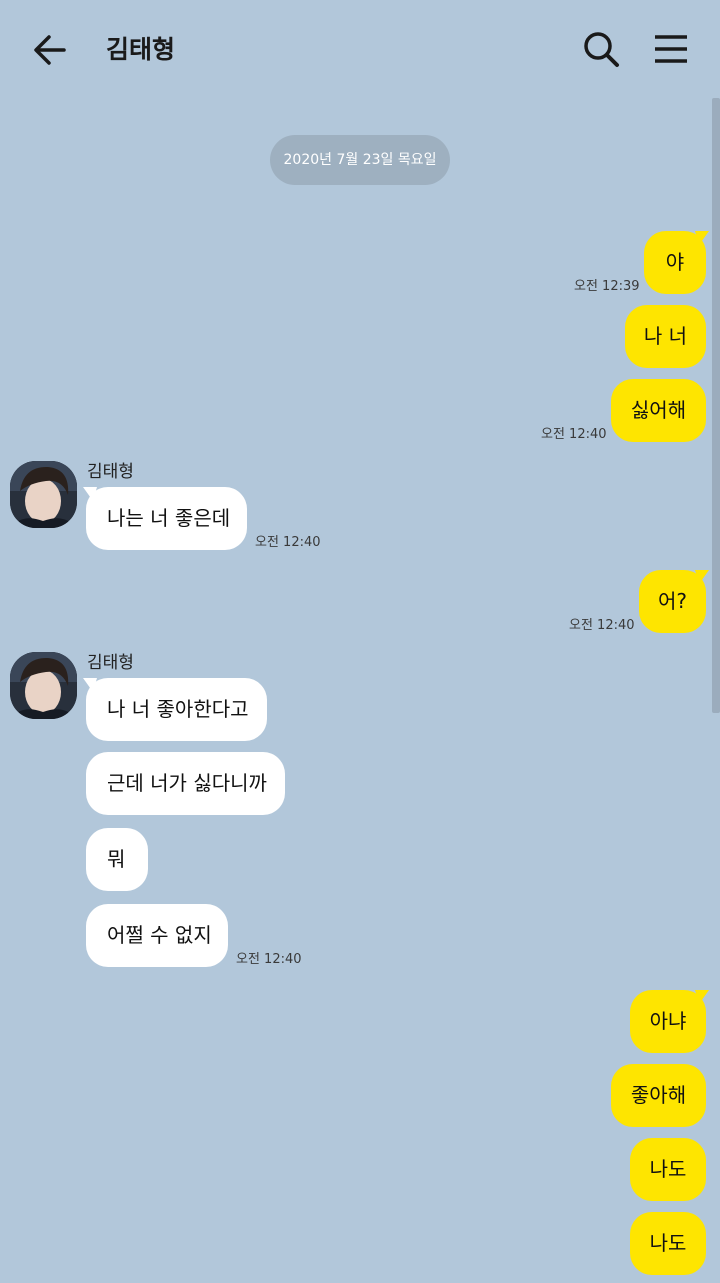 The height and width of the screenshot is (1283, 720). I want to click on back-button, so click(50, 50).